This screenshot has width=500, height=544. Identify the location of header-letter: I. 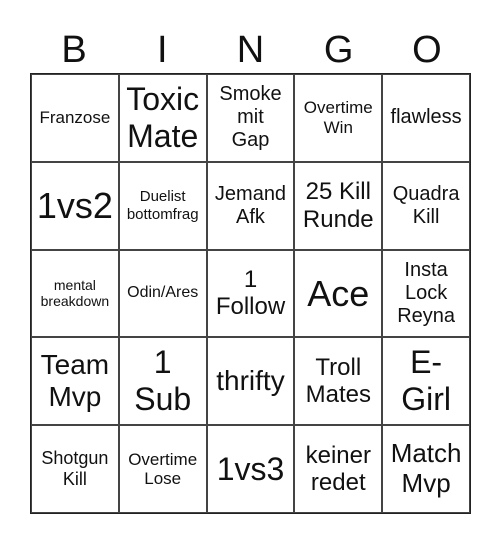
(162, 50).